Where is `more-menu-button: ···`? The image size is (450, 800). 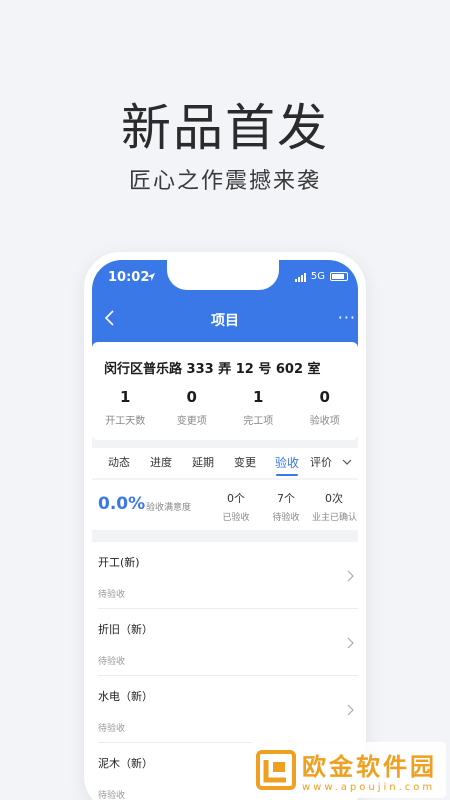 more-menu-button: ··· is located at coordinates (347, 317).